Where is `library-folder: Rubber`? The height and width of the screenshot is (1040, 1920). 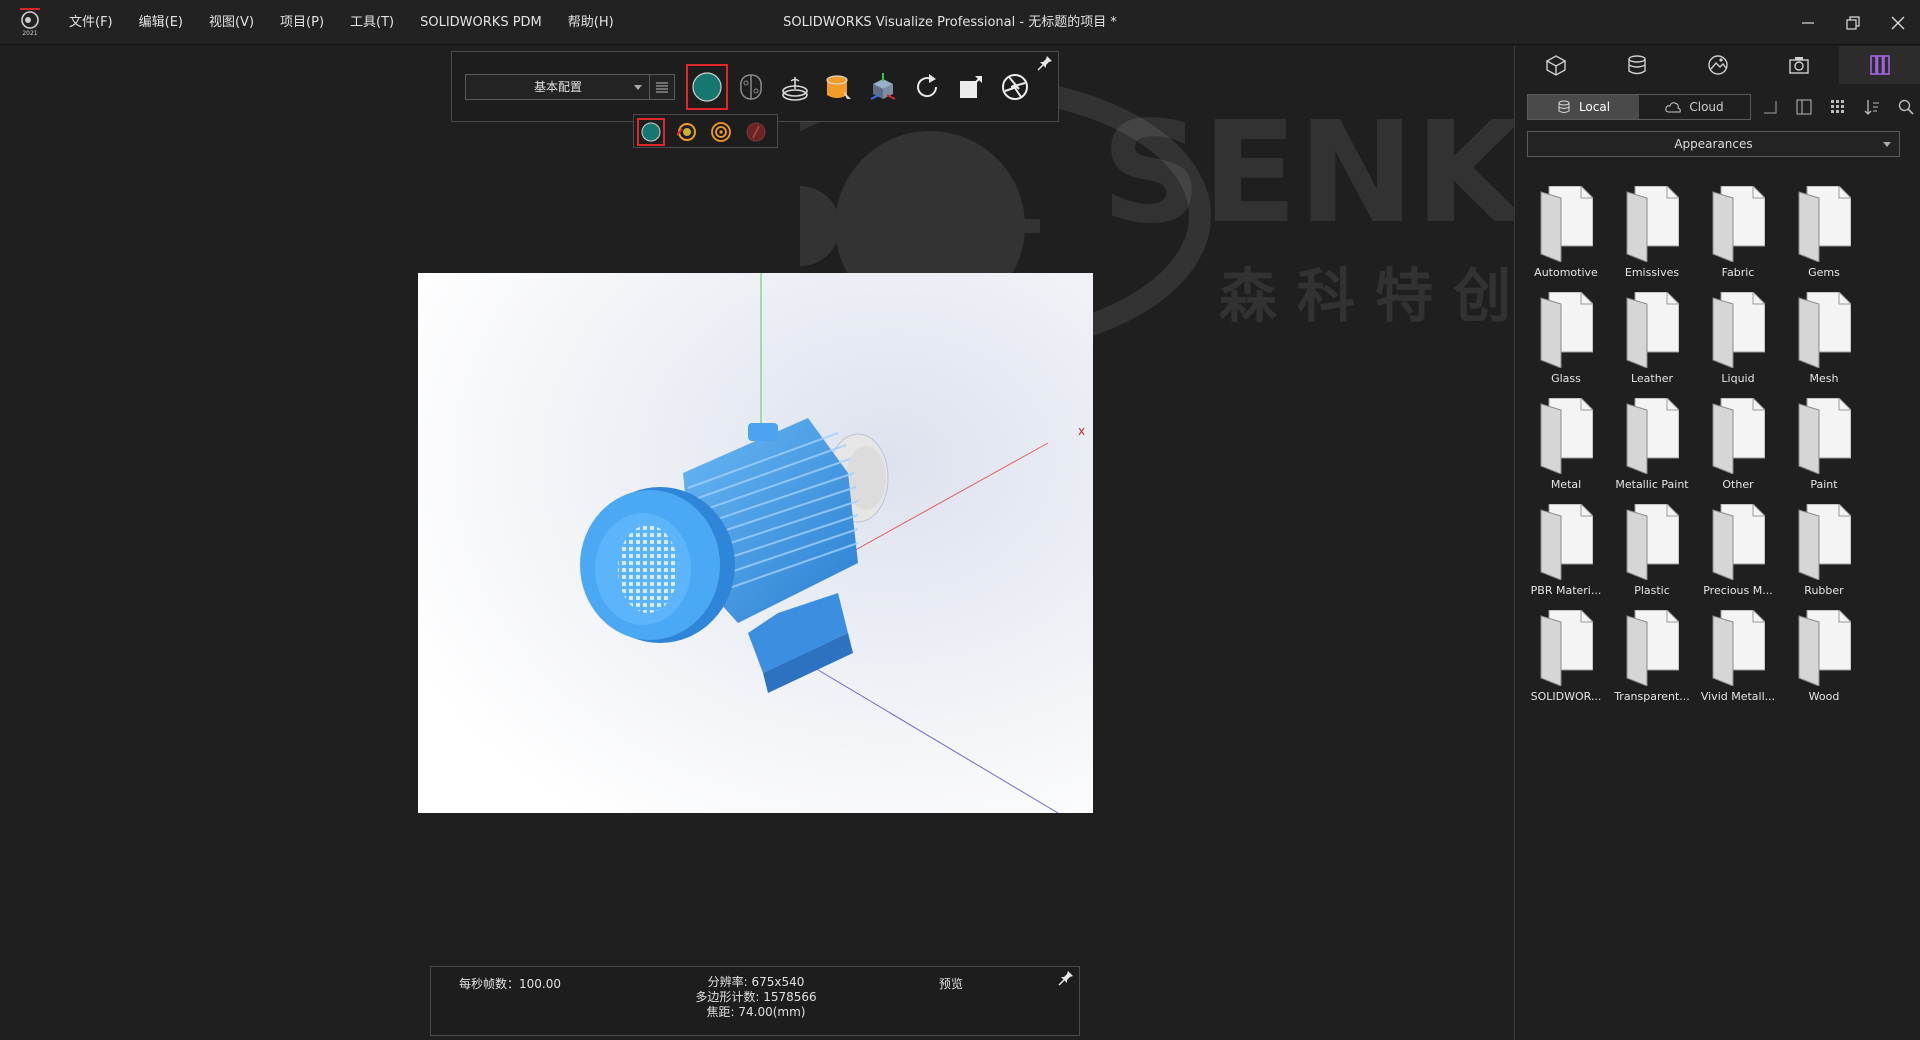 library-folder: Rubber is located at coordinates (1824, 554).